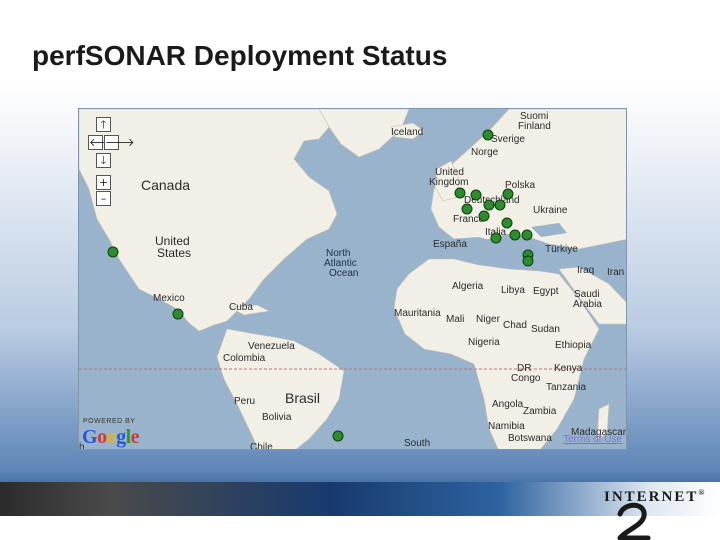 The image size is (720, 540). Describe the element at coordinates (634, 521) in the screenshot. I see `internet2-two-mark-icon` at that location.